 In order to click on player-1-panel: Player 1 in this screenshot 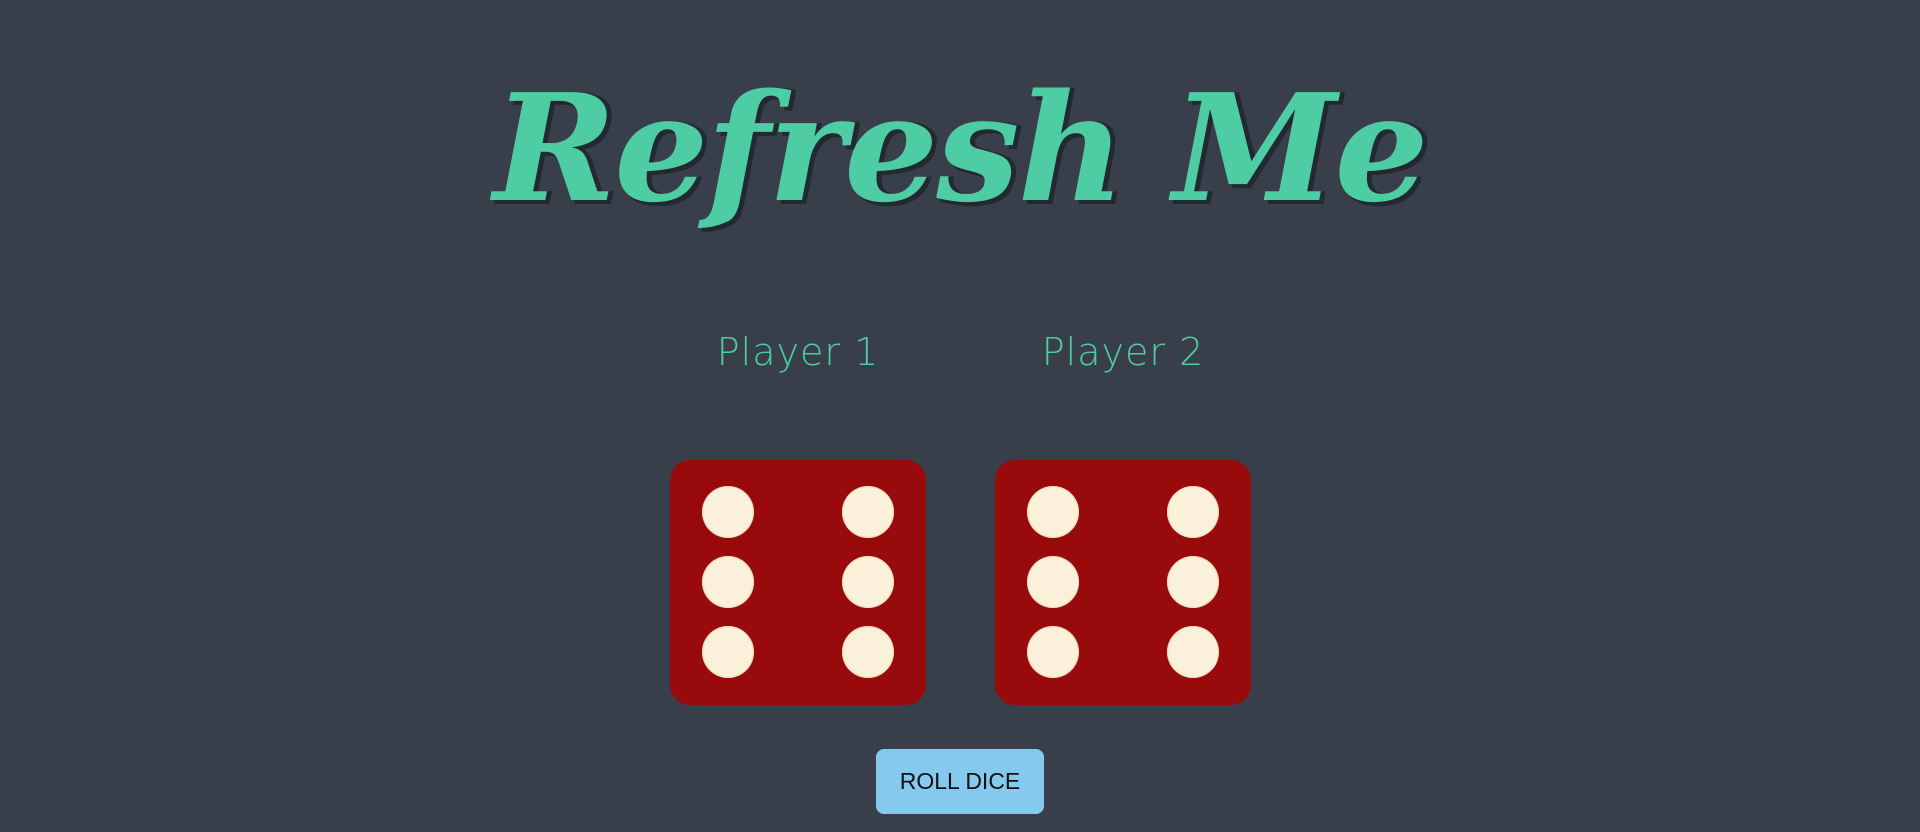, I will do `click(798, 515)`.